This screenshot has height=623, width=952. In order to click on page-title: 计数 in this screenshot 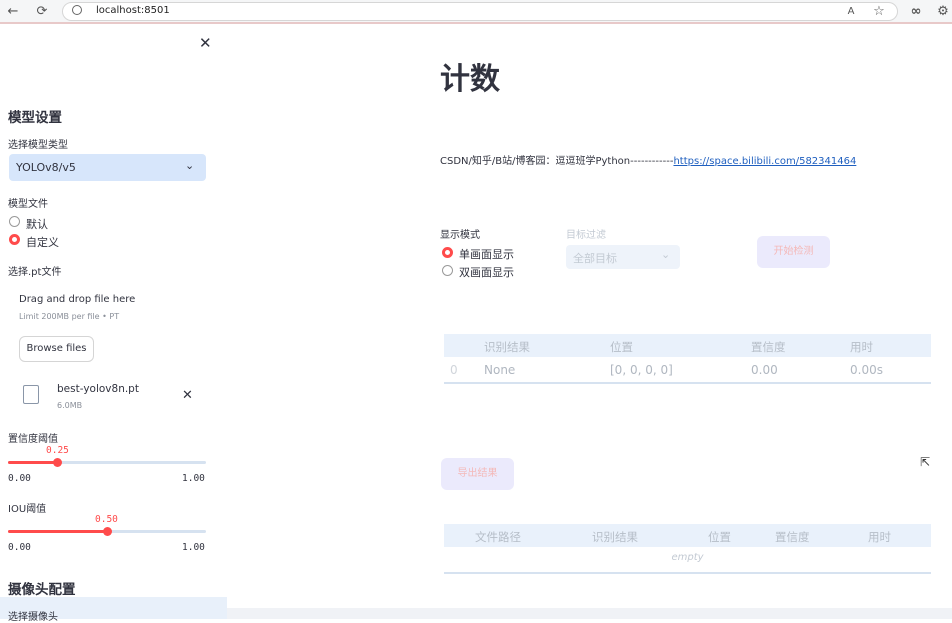, I will do `click(470, 79)`.